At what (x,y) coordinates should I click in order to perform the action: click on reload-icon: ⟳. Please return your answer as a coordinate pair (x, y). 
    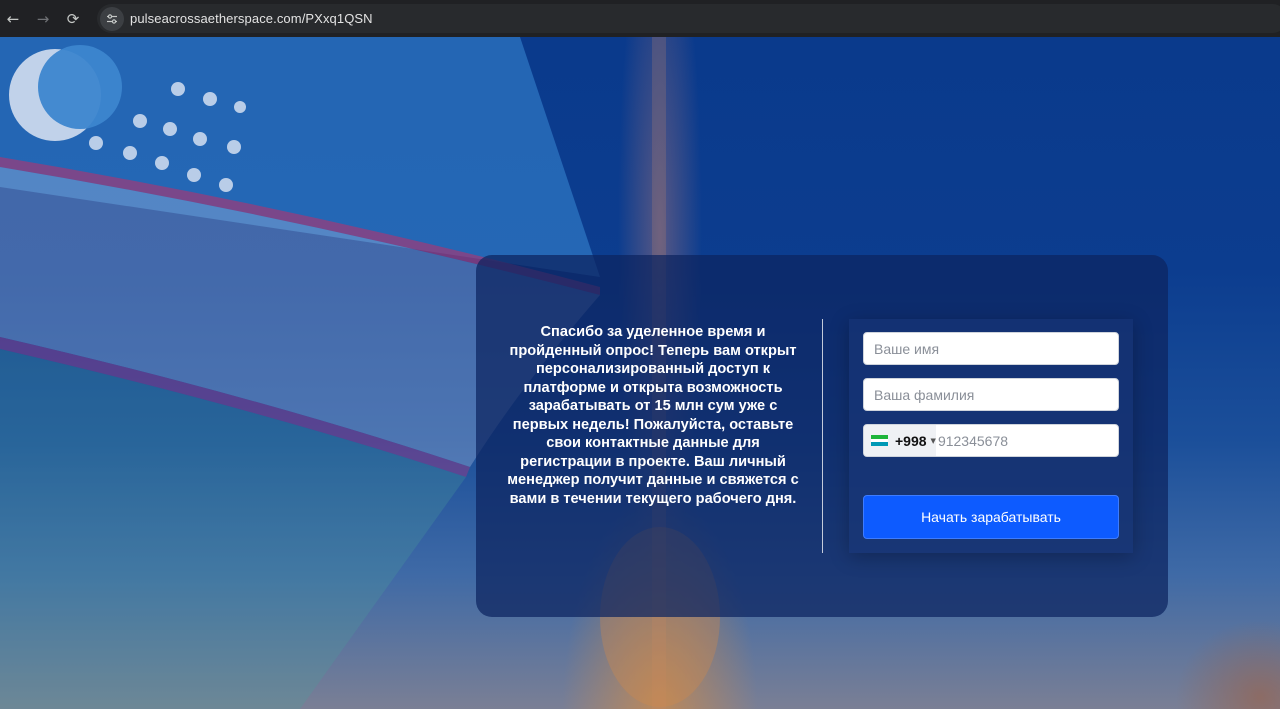
    Looking at the image, I should click on (73, 18).